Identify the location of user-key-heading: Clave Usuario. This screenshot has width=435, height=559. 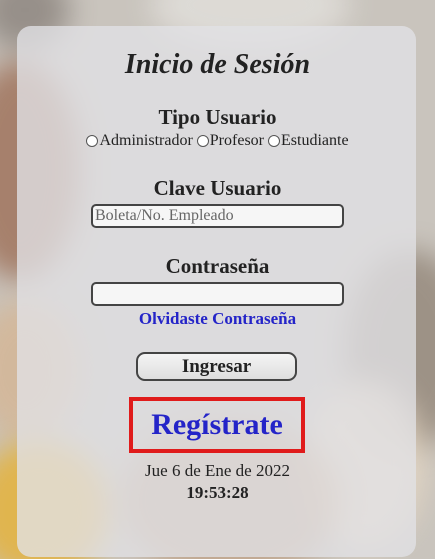
(217, 188).